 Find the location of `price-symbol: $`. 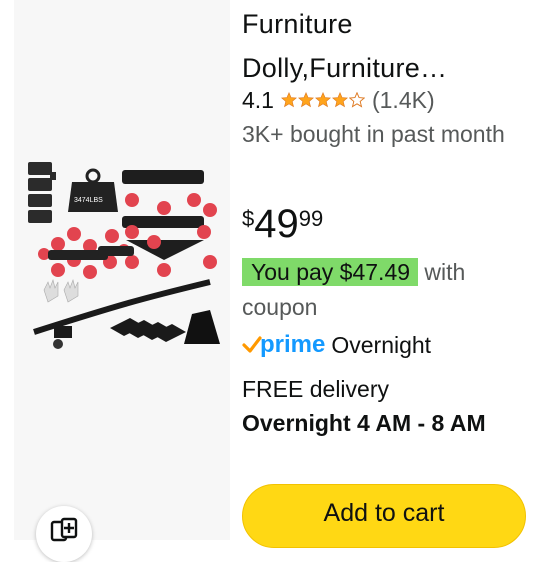

price-symbol: $ is located at coordinates (248, 218).